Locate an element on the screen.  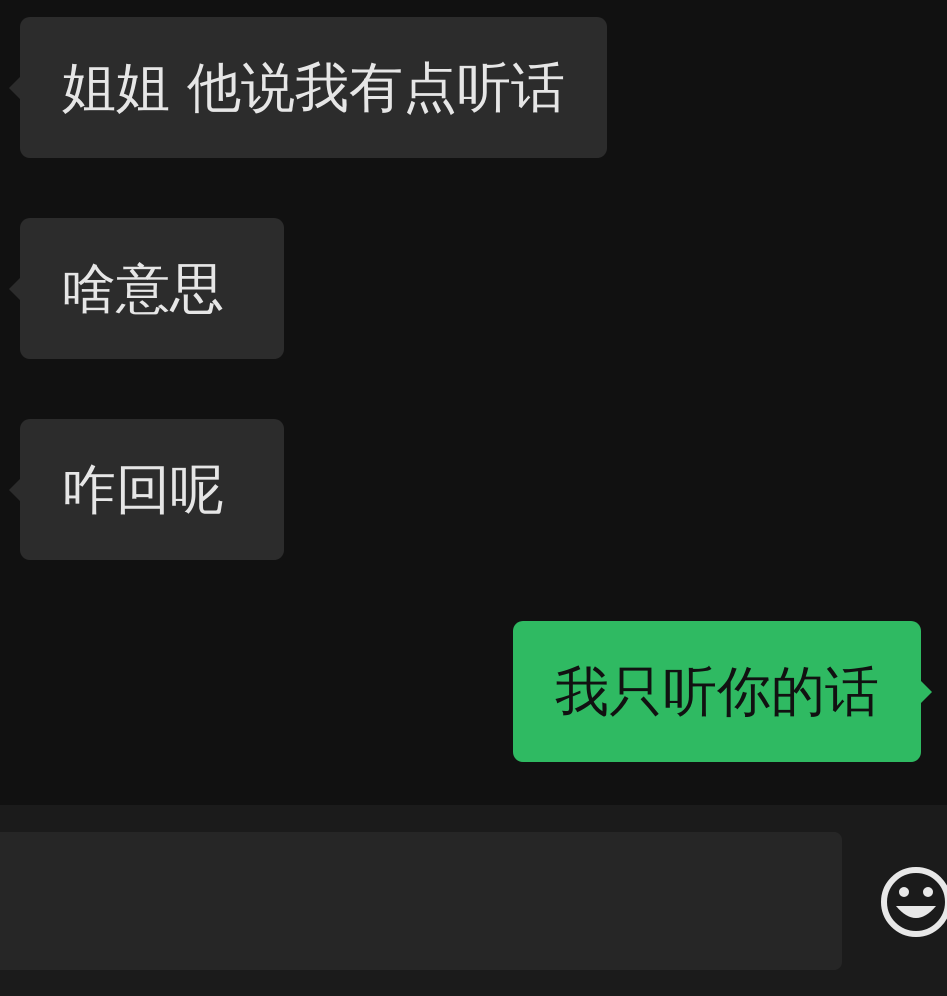
received-message-bubble: 姐姐 他说我有点听话 is located at coordinates (308, 87).